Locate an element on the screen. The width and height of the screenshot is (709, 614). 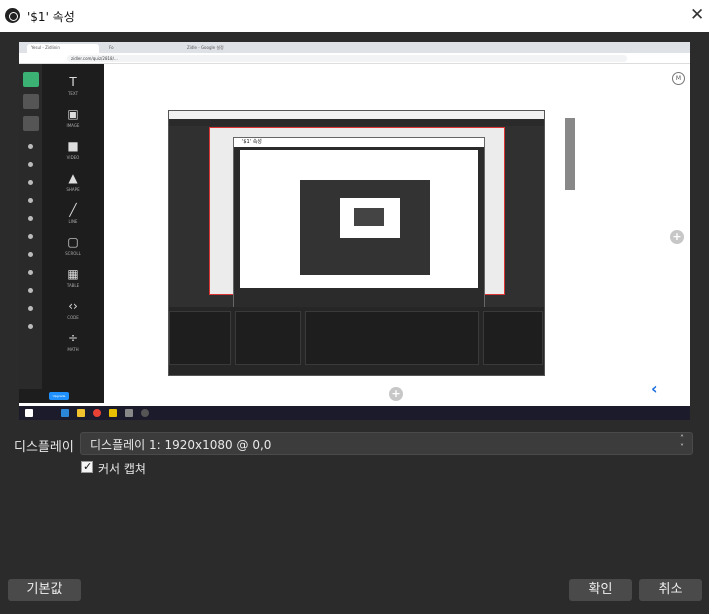
nested-preview-level2 is located at coordinates (365, 227).